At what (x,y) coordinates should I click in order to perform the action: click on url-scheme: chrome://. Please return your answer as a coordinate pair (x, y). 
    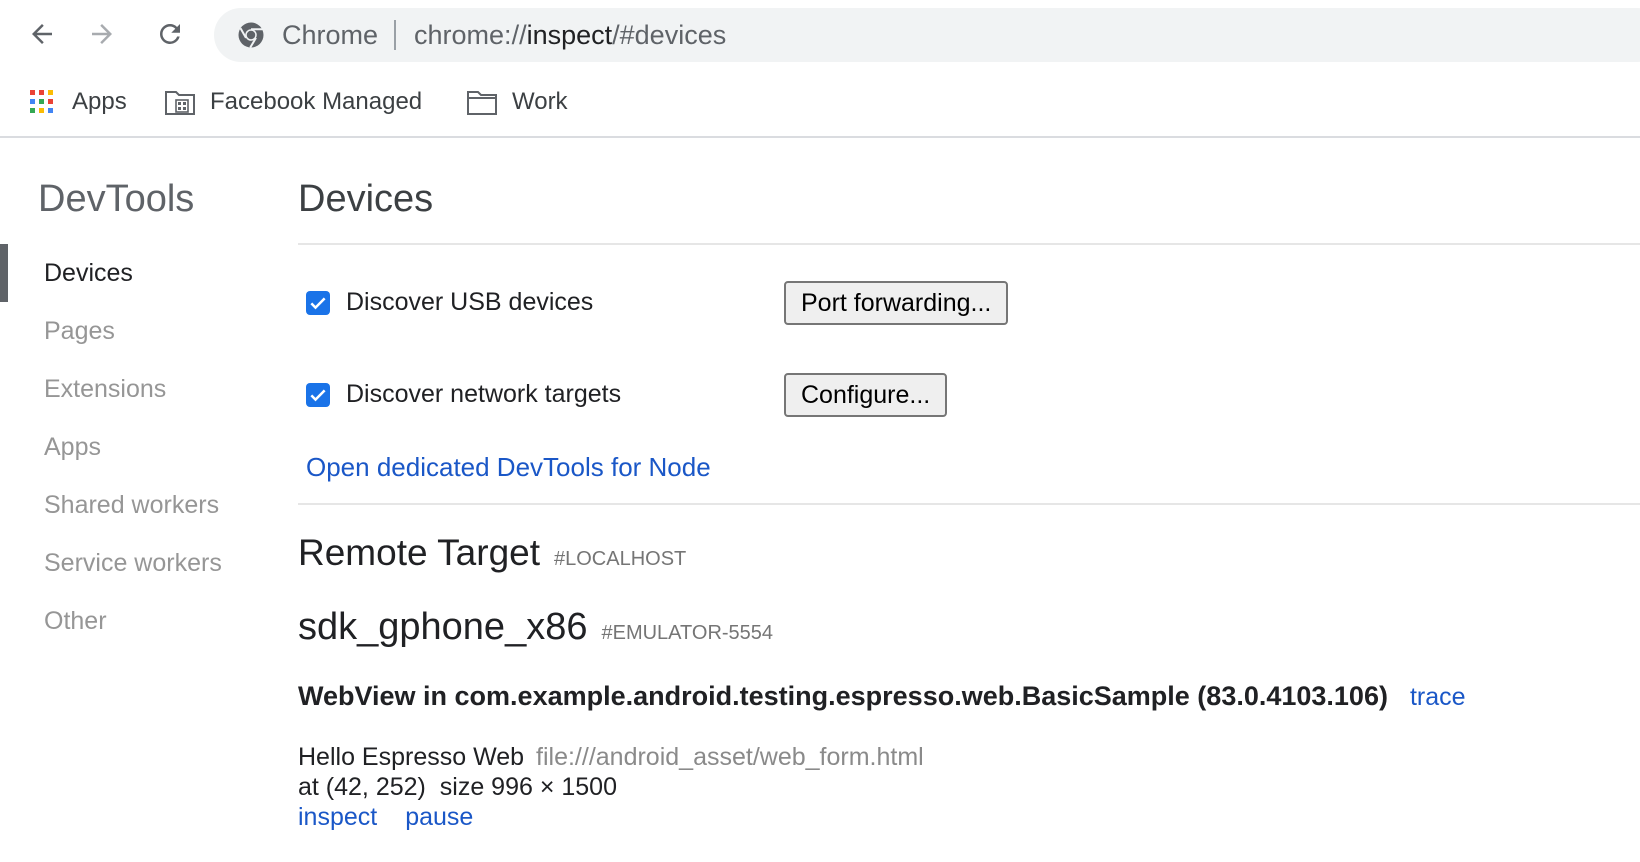
    Looking at the image, I should click on (470, 34).